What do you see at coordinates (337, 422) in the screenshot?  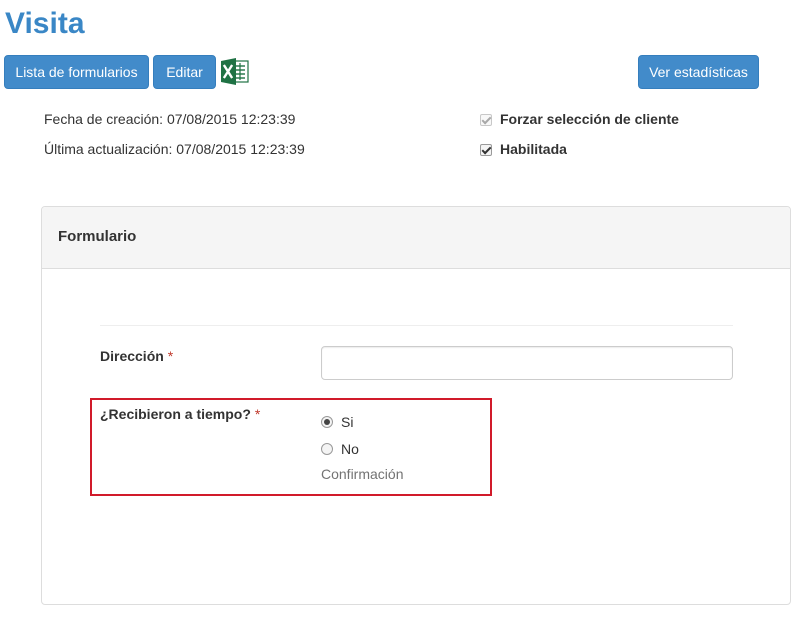 I see `radio-option-si: Si` at bounding box center [337, 422].